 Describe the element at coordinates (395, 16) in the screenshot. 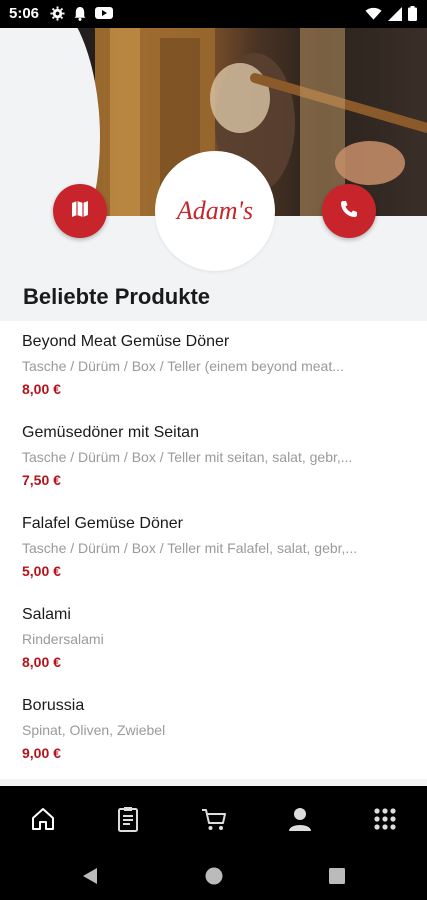

I see `signal-icon` at that location.